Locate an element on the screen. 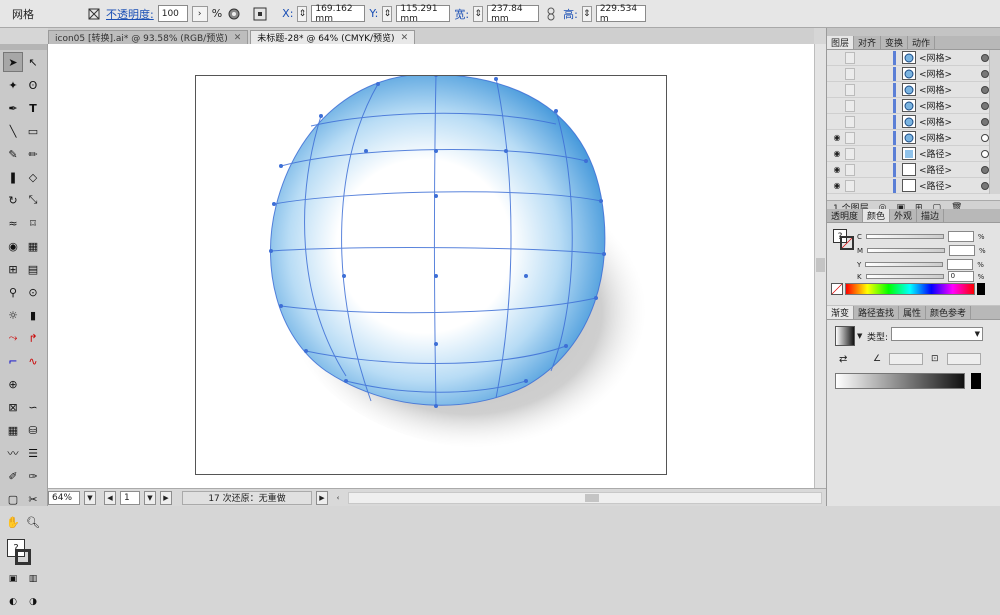  black-swatch is located at coordinates (981, 289).